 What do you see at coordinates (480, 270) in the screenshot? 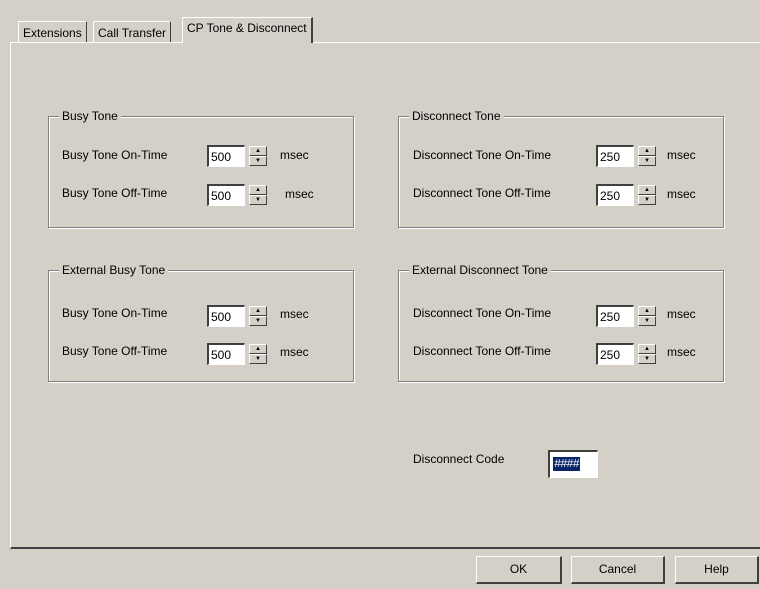
I see `group-title: External Disconnect Tone` at bounding box center [480, 270].